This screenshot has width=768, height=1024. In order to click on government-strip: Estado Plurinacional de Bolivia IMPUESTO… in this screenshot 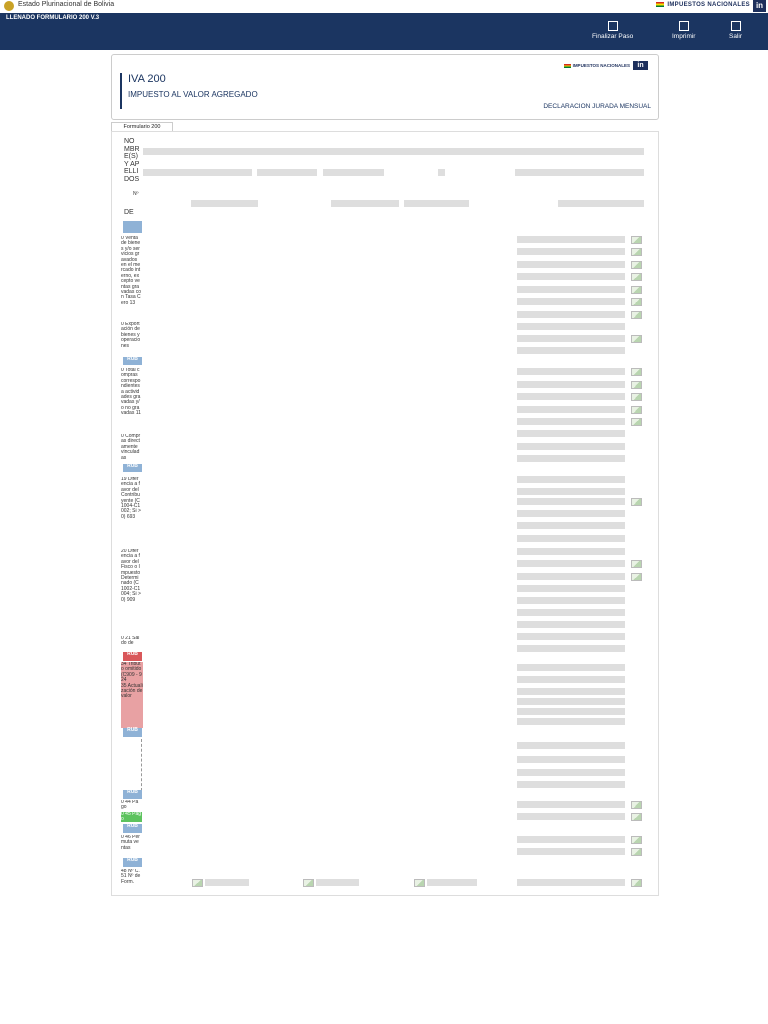, I will do `click(384, 7)`.